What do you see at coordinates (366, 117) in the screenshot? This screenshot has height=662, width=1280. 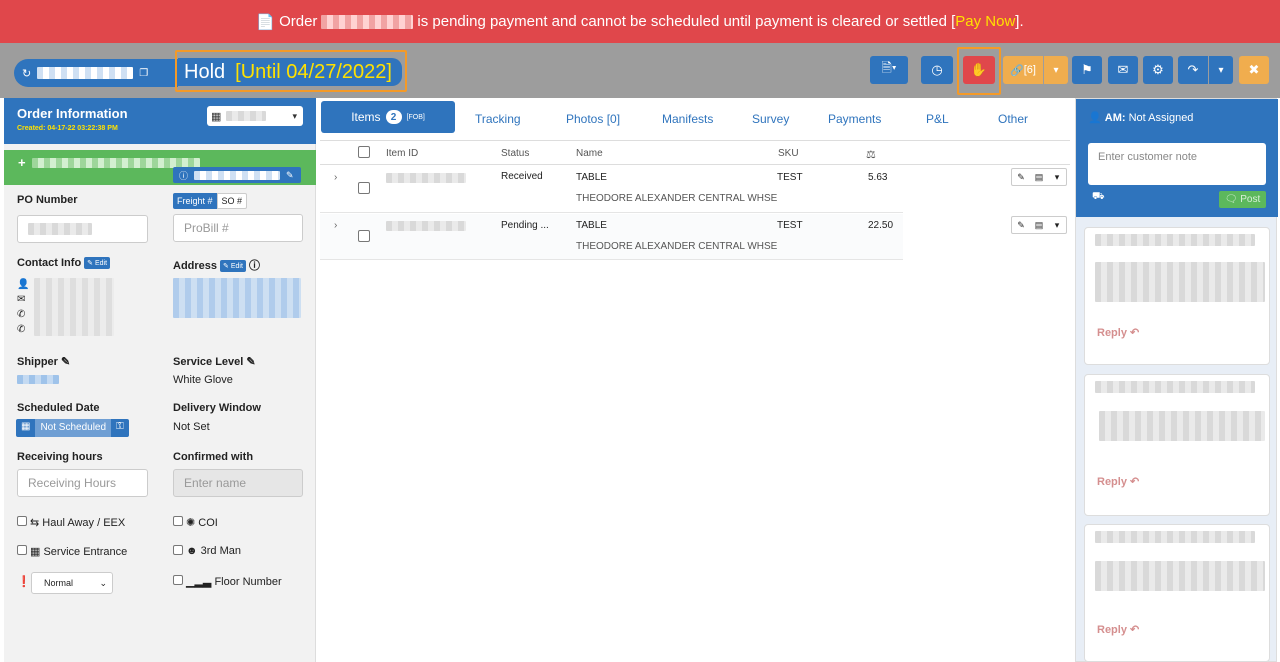 I see `tab-items-label: Items` at bounding box center [366, 117].